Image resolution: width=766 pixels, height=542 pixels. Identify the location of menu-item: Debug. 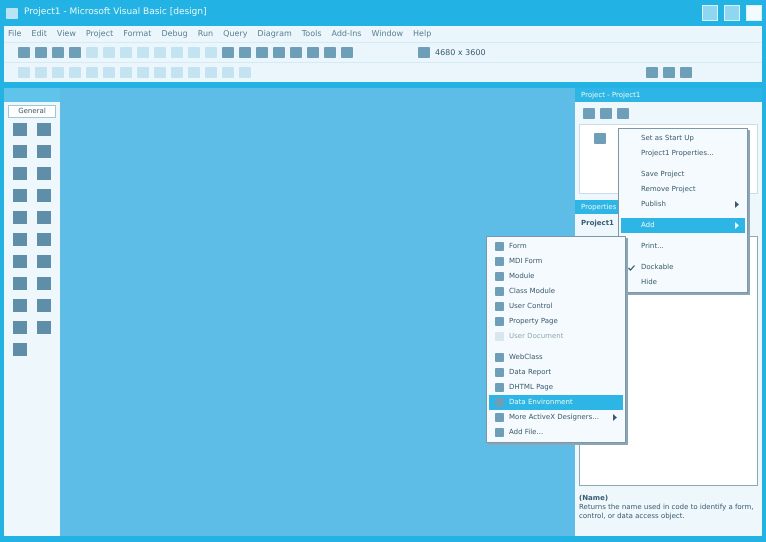
(174, 34).